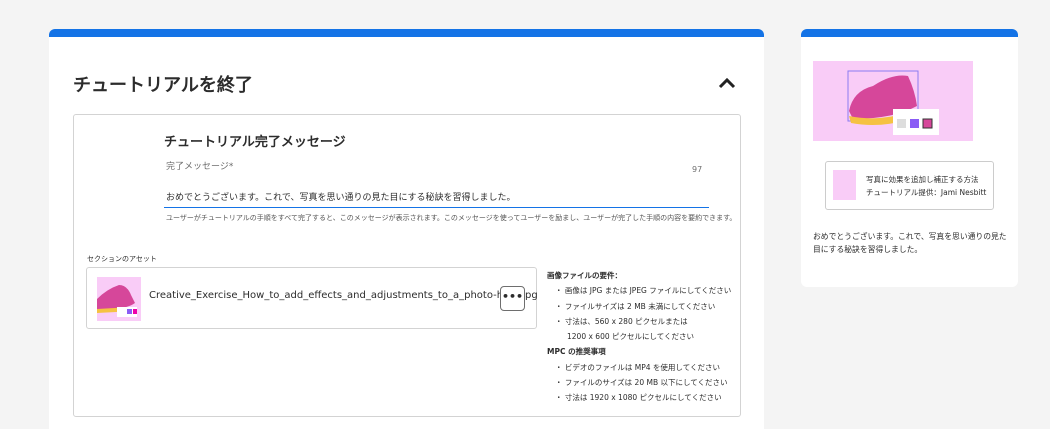 This screenshot has height=429, width=1050. I want to click on mpc-item: ・ 寸法は 1920 x 1080 ピクセルにしてください, so click(638, 398).